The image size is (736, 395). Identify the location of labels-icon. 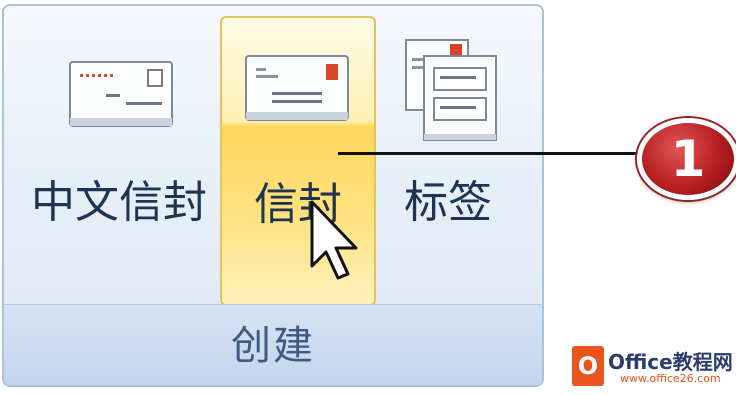
(451, 90).